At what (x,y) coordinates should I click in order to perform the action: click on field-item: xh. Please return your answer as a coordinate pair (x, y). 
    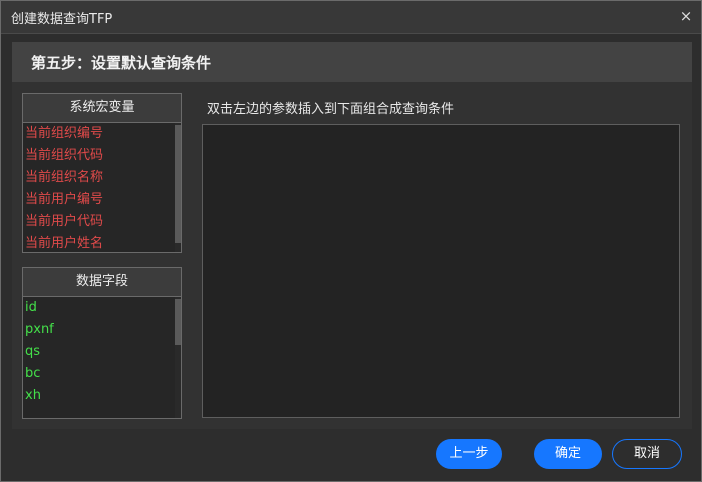
    Looking at the image, I should click on (99, 396).